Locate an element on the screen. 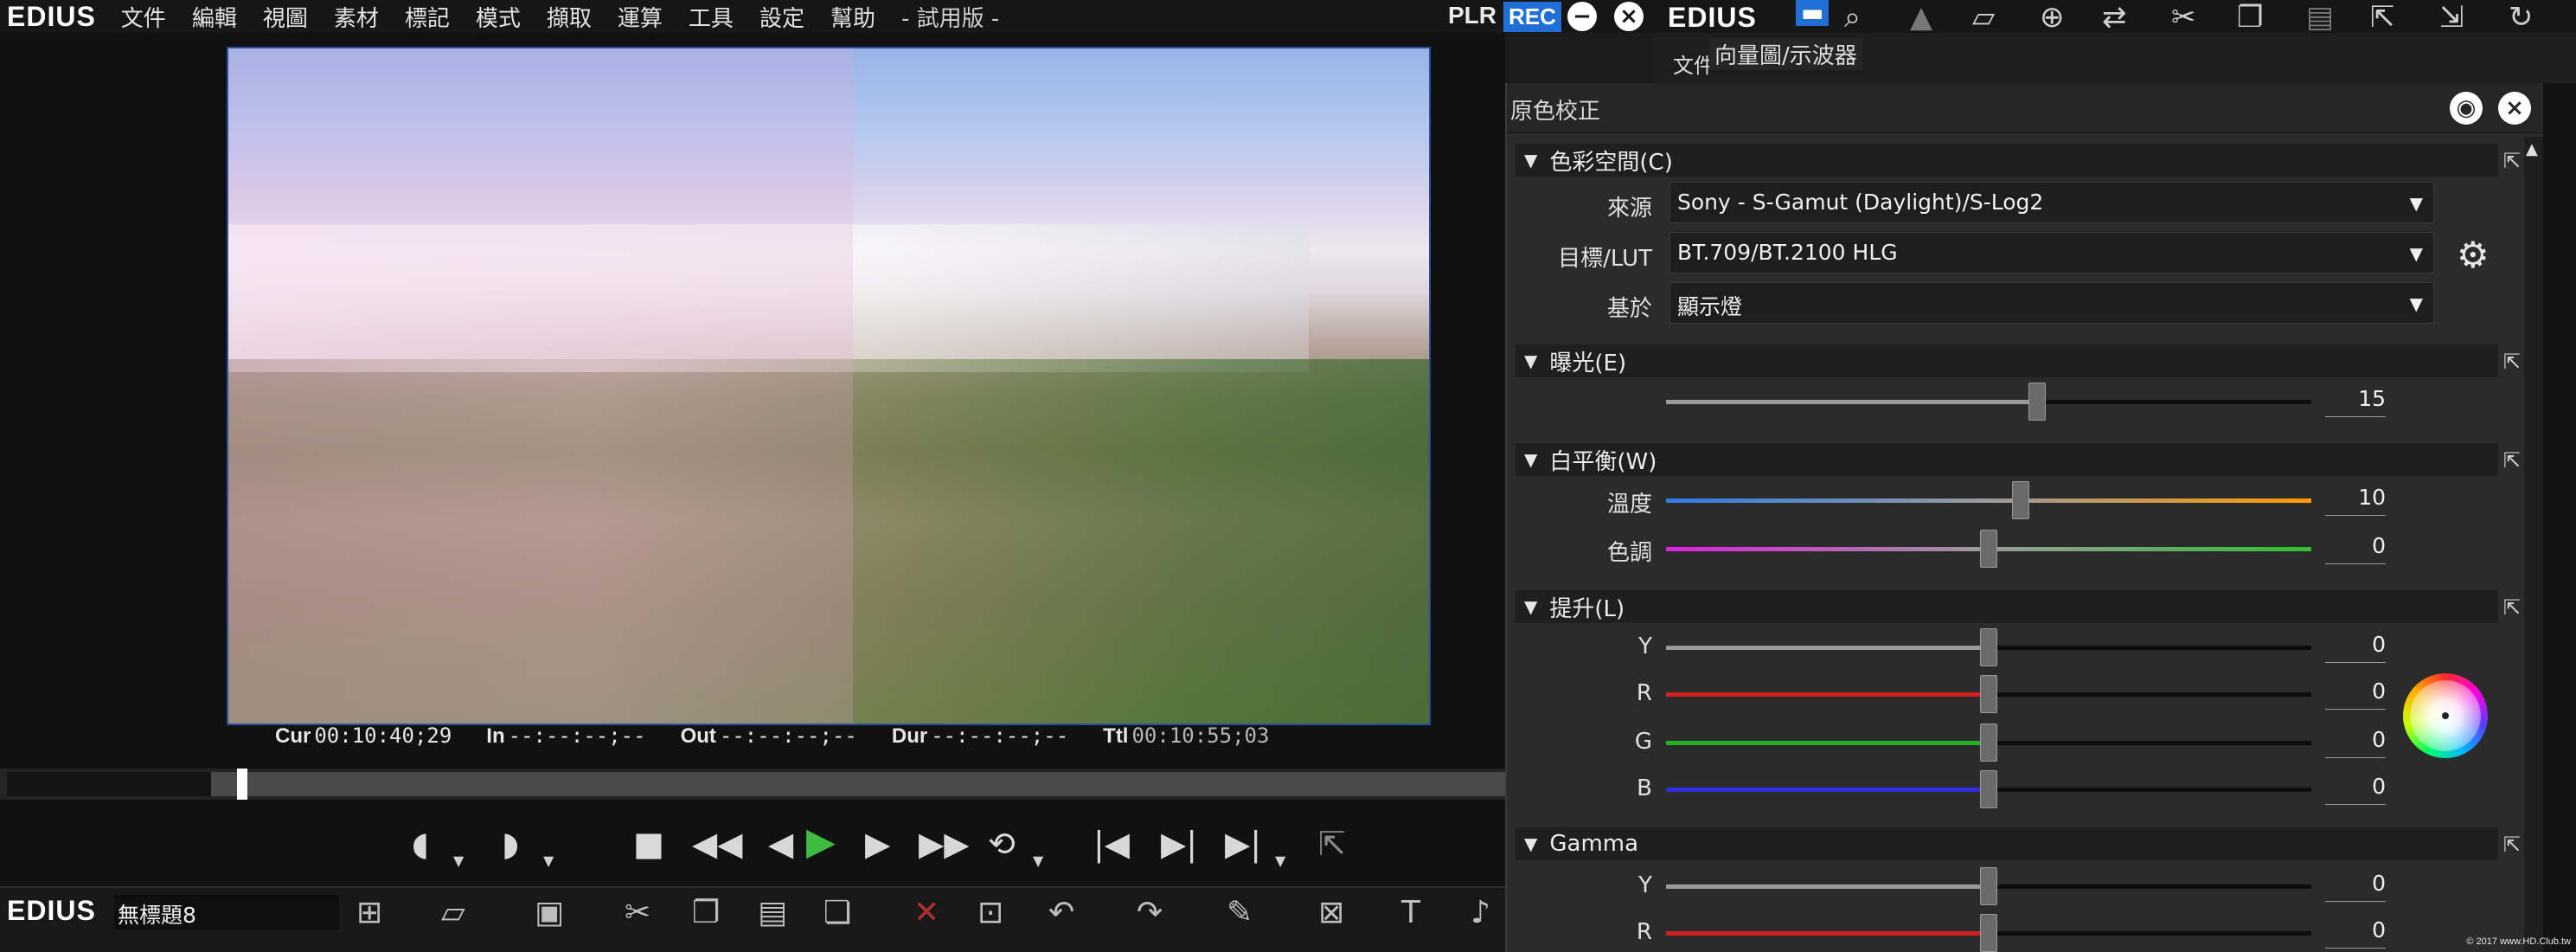 Image resolution: width=2576 pixels, height=952 pixels. gamma-r-slider is located at coordinates (1988, 933).